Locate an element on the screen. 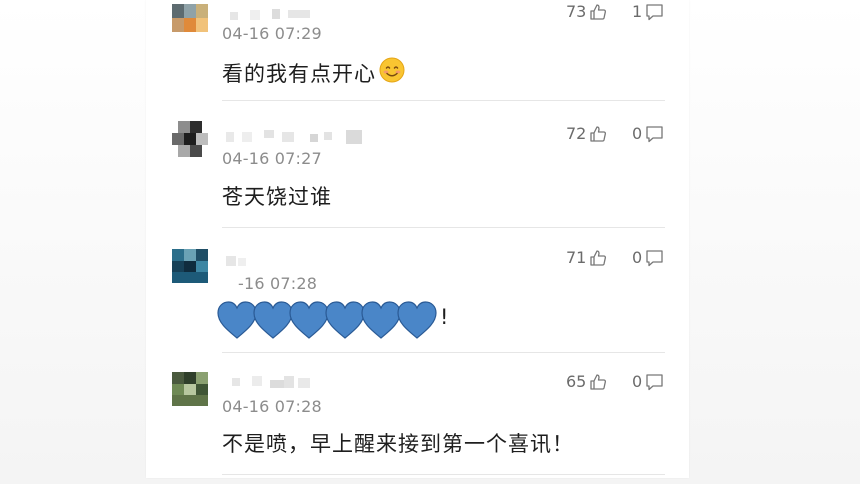 The image size is (860, 484). like-button: 71 is located at coordinates (586, 257).